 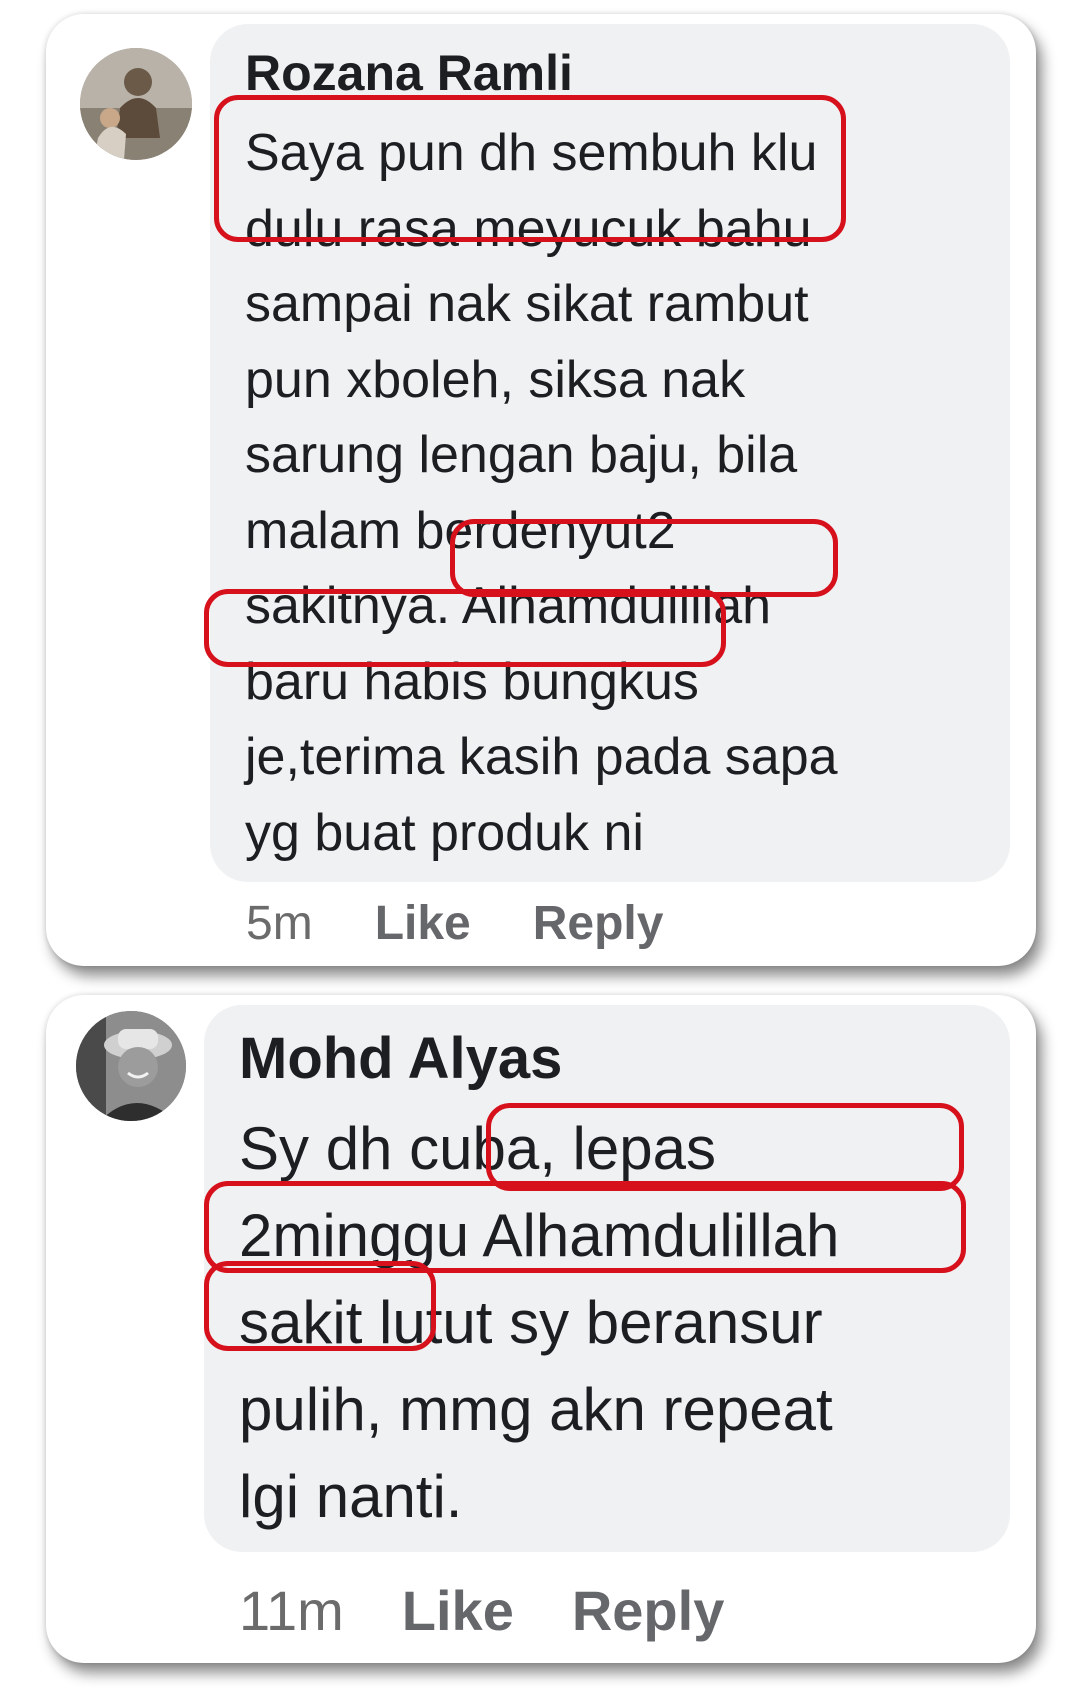 What do you see at coordinates (400, 1058) in the screenshot?
I see `comment-author: Mohd Alyas` at bounding box center [400, 1058].